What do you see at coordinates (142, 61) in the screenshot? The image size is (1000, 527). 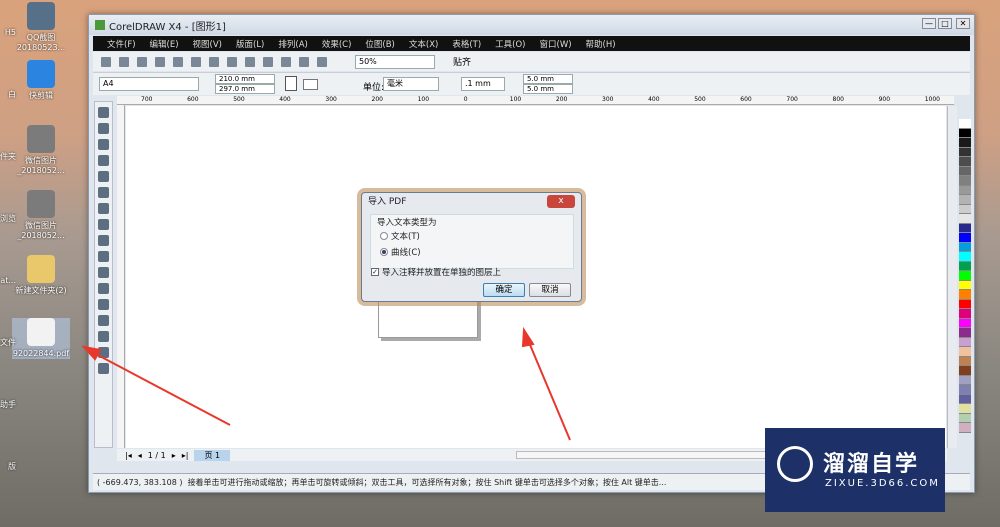 I see `save-icon` at bounding box center [142, 61].